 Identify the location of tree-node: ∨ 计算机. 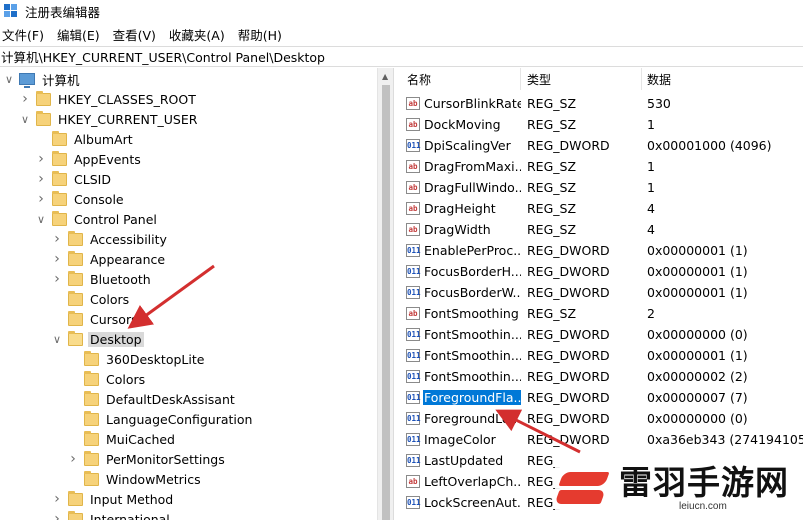
(42, 79).